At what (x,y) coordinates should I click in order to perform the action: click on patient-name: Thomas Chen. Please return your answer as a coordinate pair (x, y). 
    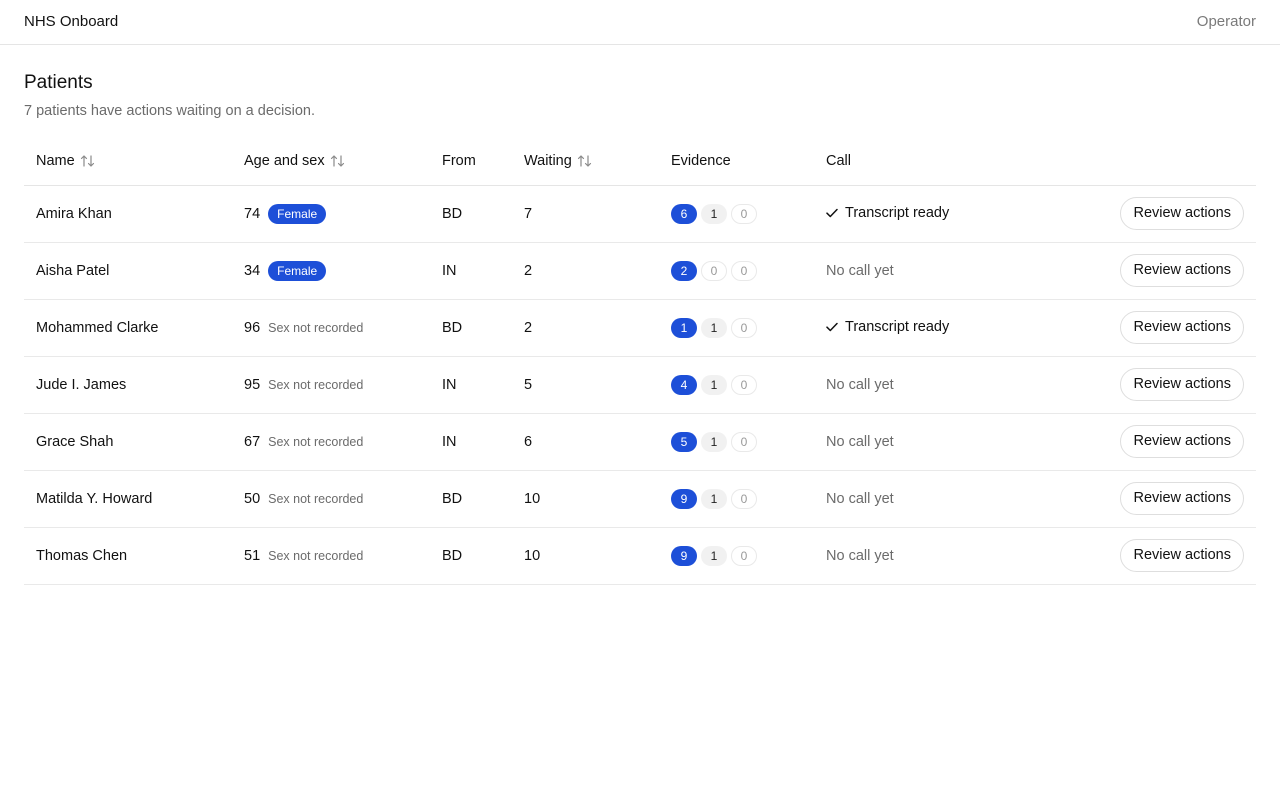
    Looking at the image, I should click on (81, 556).